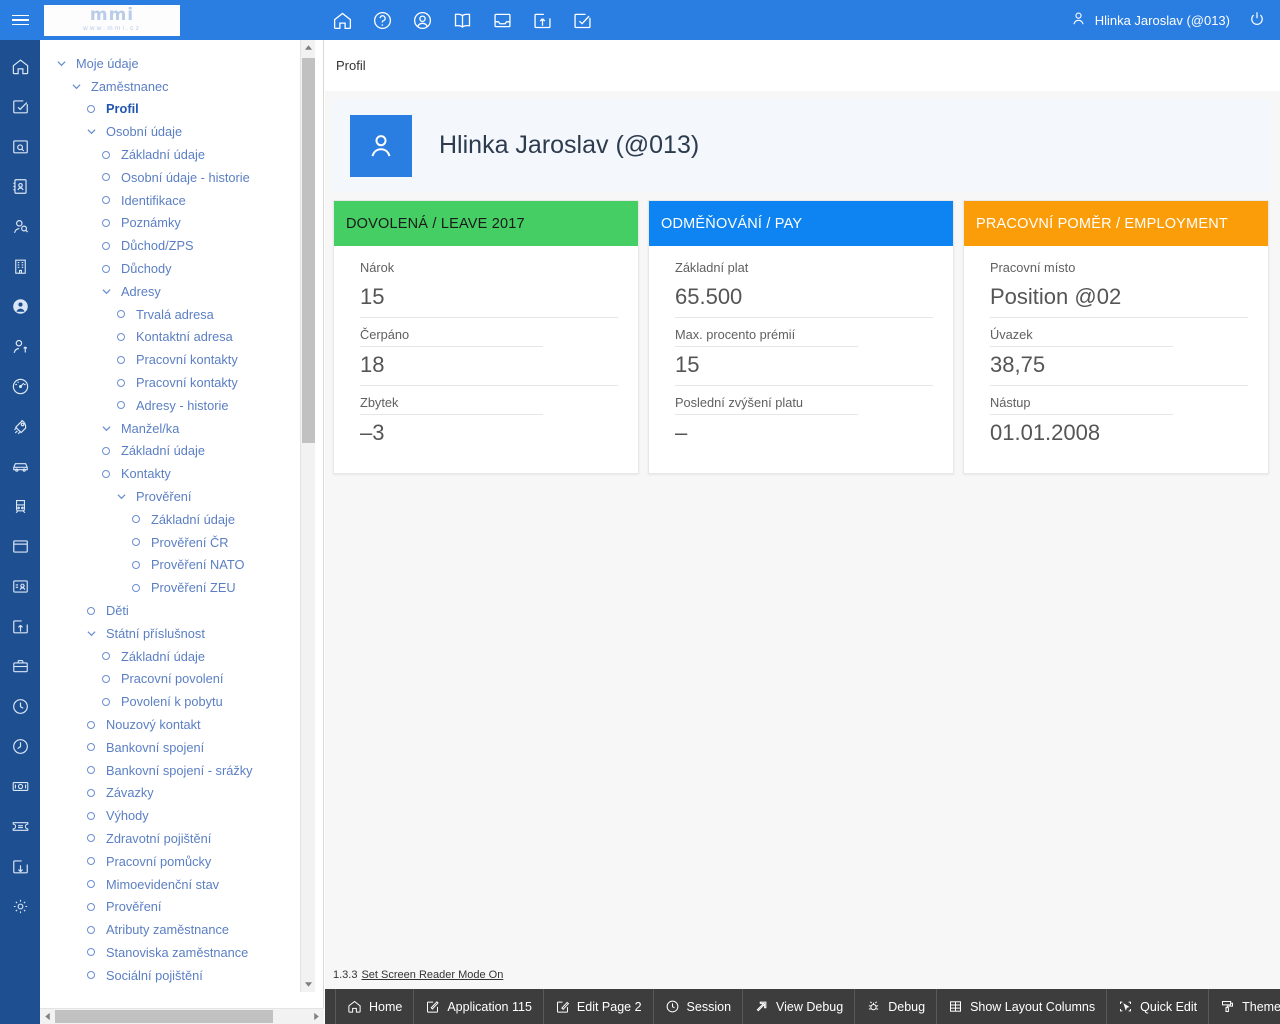  I want to click on rail-window-icon, so click(20, 546).